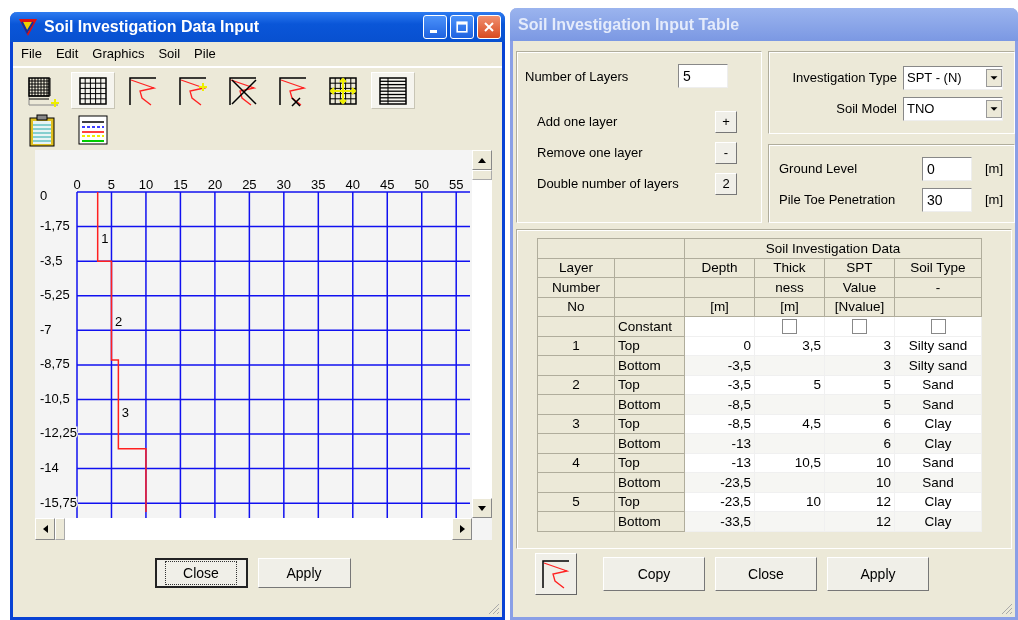 The image size is (1018, 620). What do you see at coordinates (105, 238) in the screenshot?
I see `layer-number-label: 1` at bounding box center [105, 238].